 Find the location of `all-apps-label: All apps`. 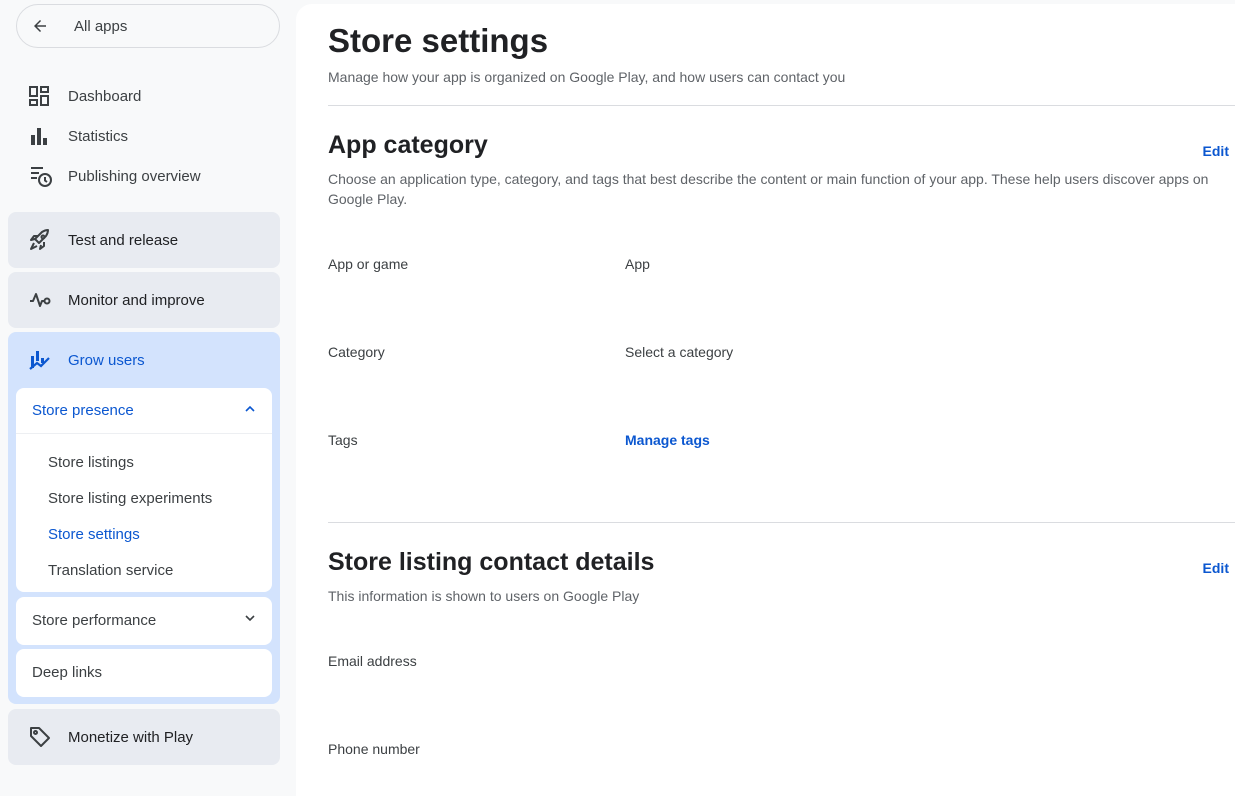

all-apps-label: All apps is located at coordinates (101, 26).